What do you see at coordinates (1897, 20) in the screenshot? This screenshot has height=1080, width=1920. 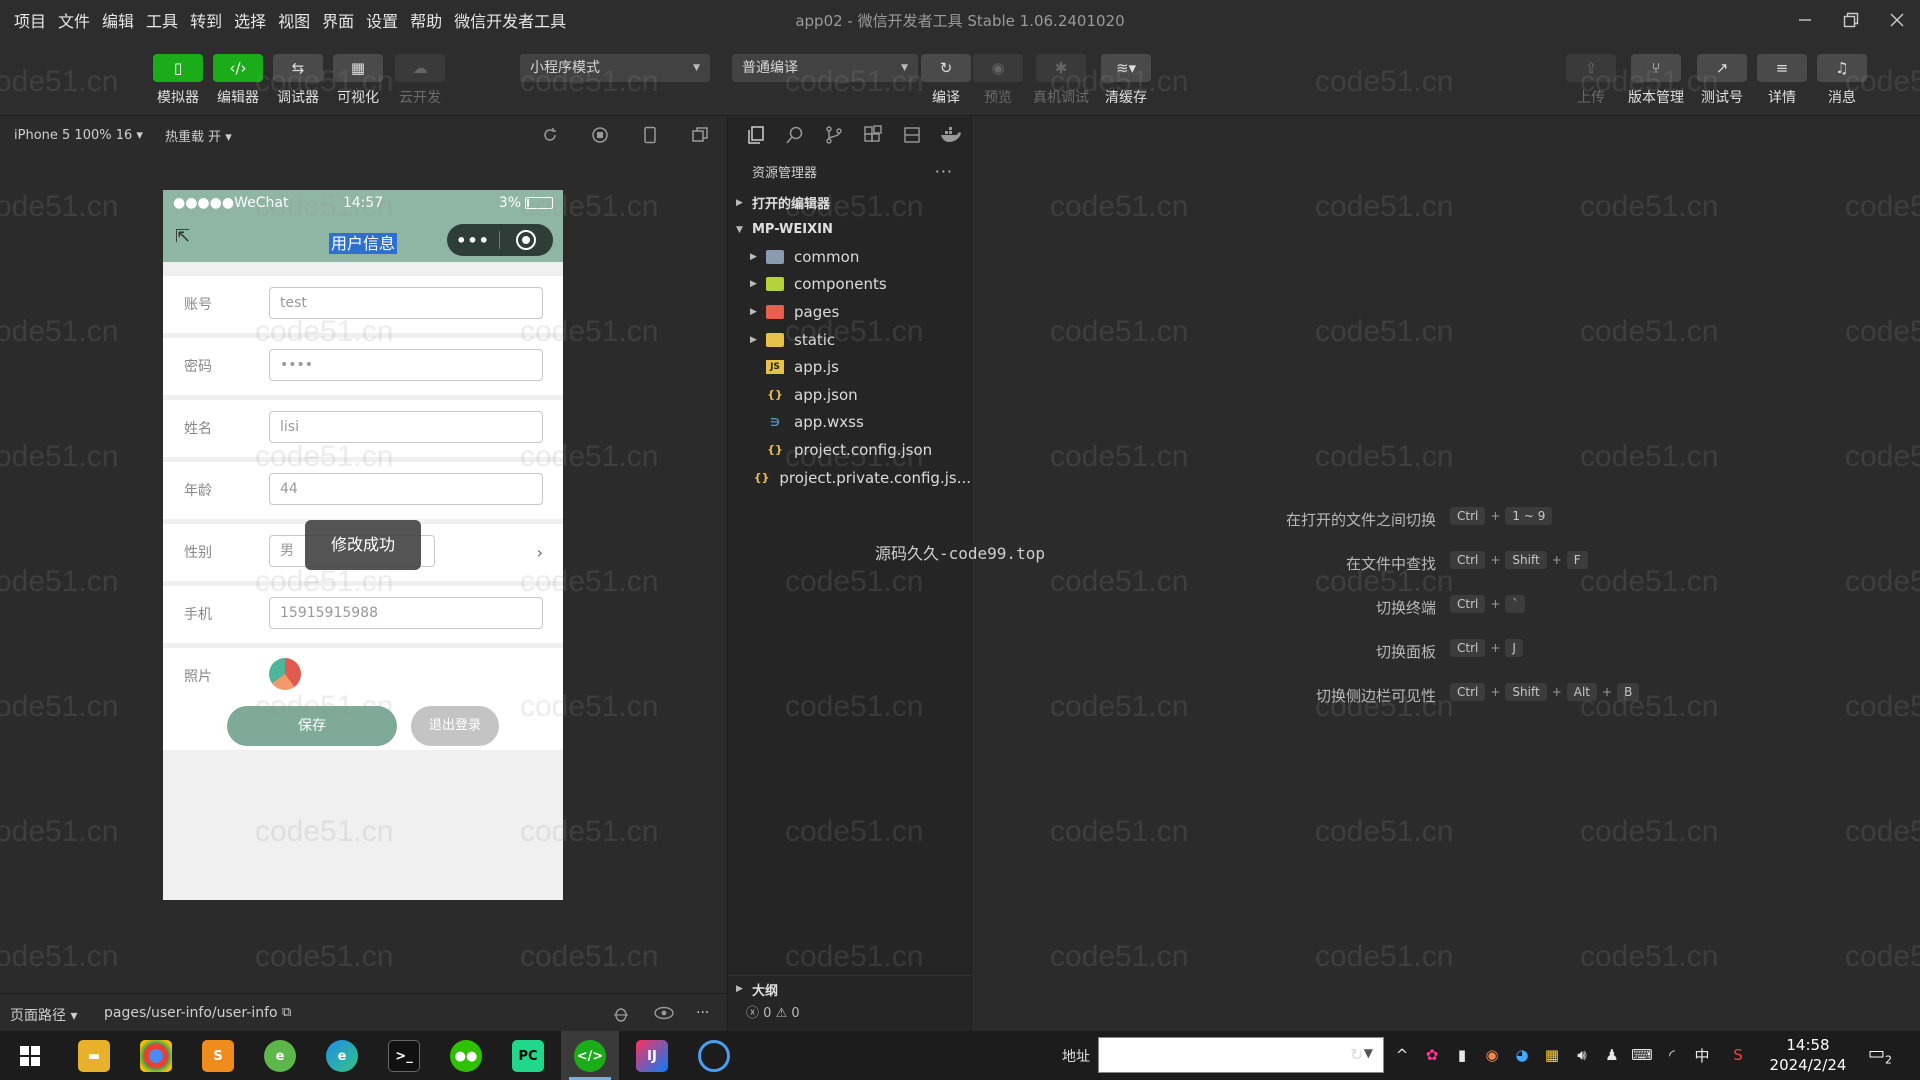 I see `close-button` at bounding box center [1897, 20].